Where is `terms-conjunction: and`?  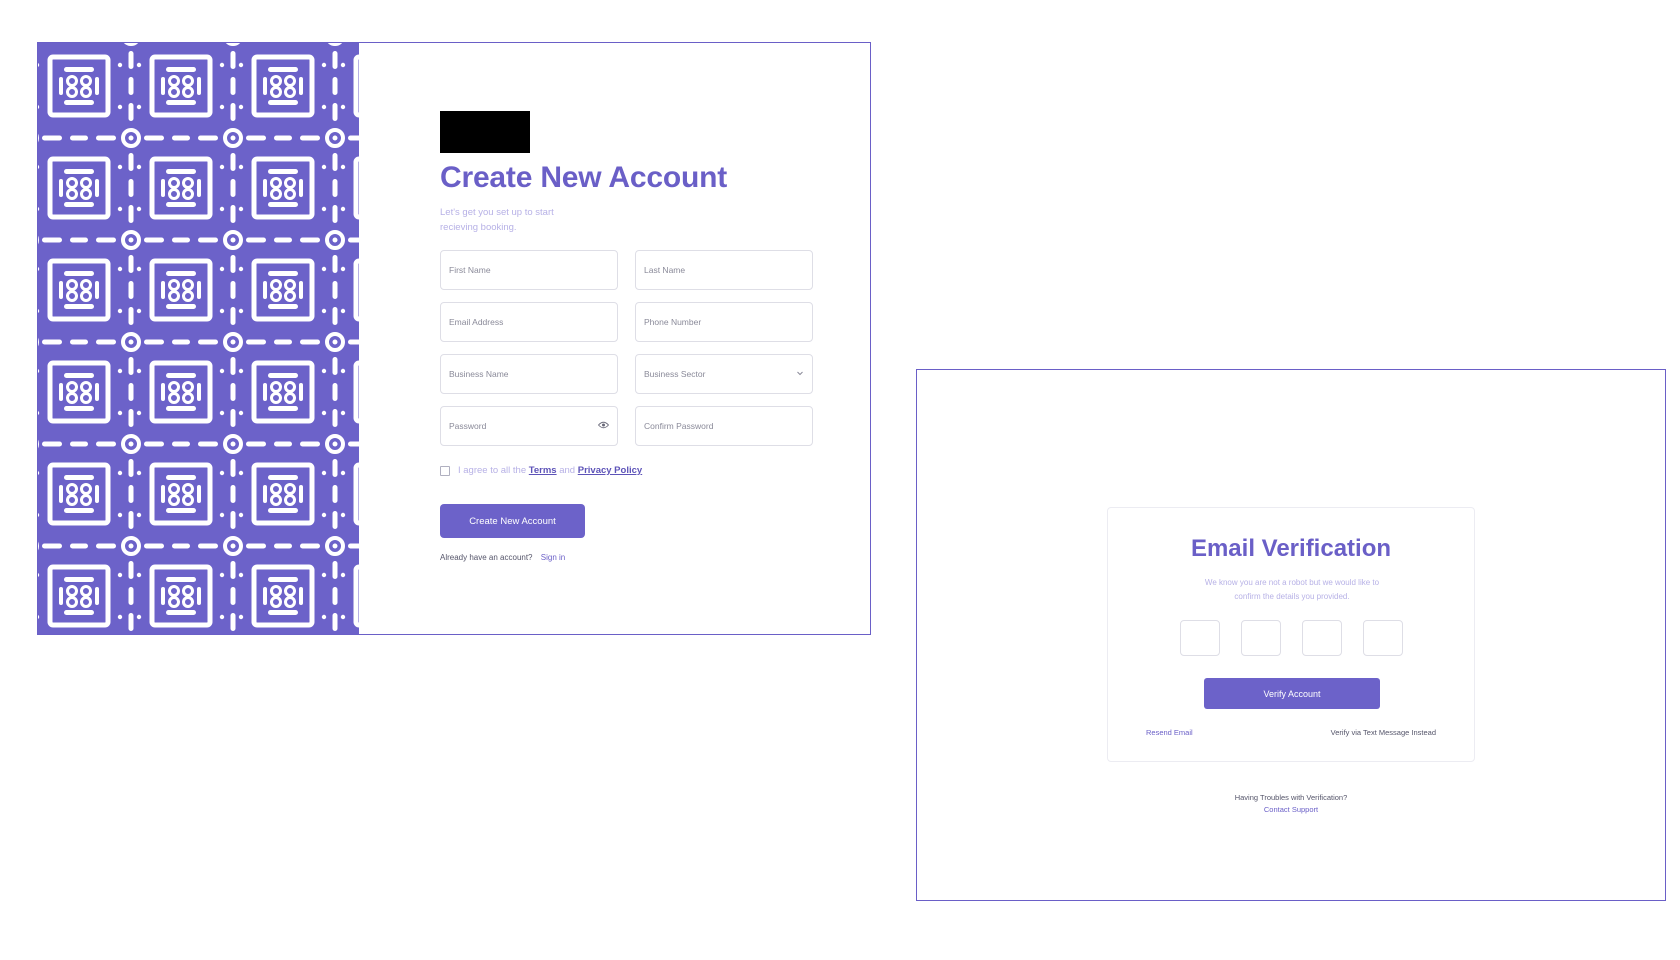
terms-conjunction: and is located at coordinates (567, 470).